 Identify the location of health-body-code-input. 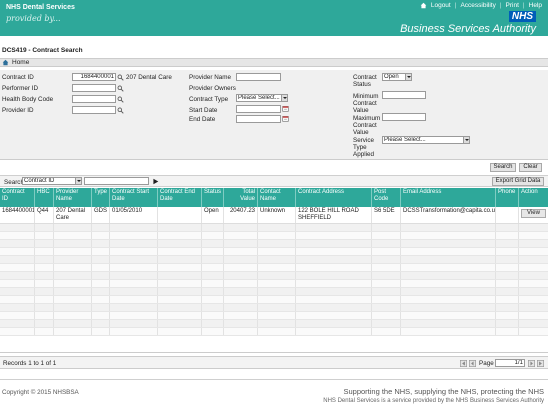
(94, 99).